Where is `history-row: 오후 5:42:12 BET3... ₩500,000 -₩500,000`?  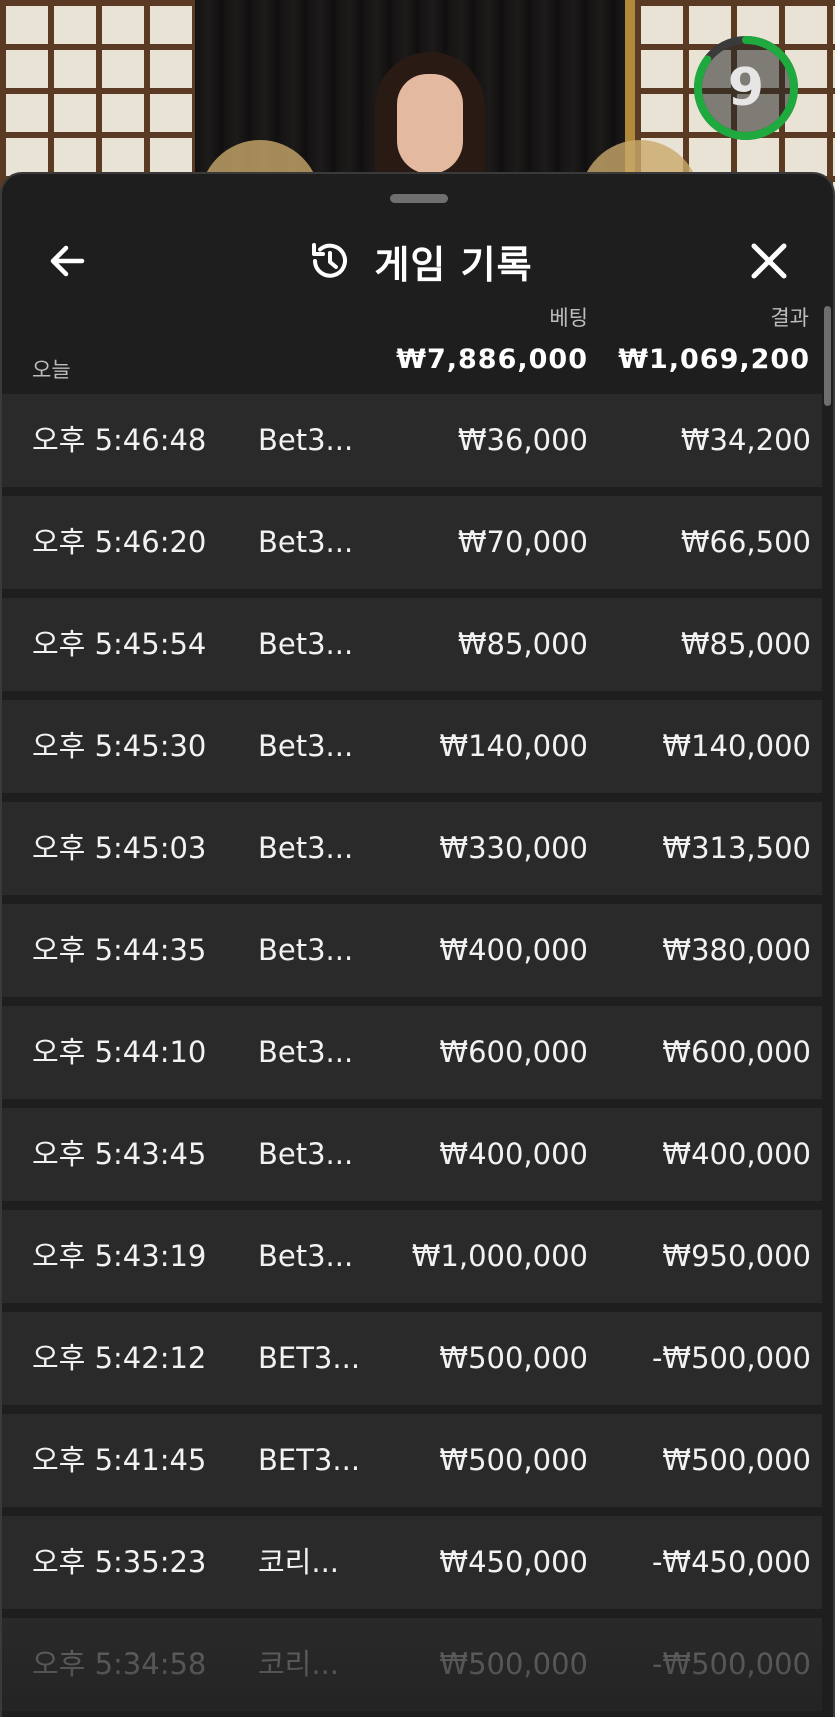 history-row: 오후 5:42:12 BET3... ₩500,000 -₩500,000 is located at coordinates (412, 1358).